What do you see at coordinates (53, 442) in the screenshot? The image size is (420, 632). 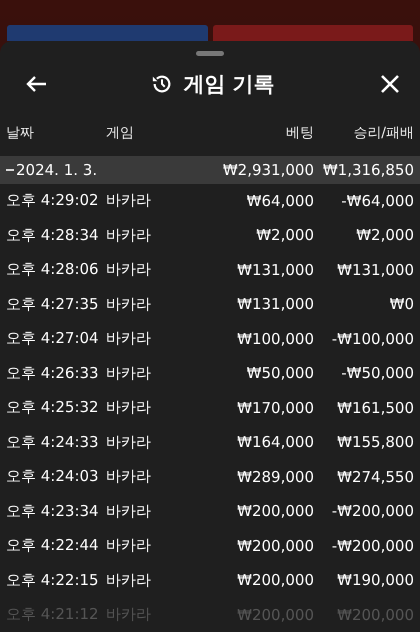 I see `time-cell-text: 오후 4:24:33` at bounding box center [53, 442].